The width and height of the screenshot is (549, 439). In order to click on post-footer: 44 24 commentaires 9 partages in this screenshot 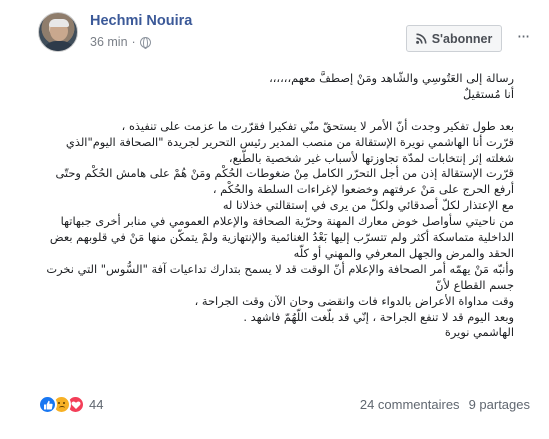, I will do `click(284, 406)`.